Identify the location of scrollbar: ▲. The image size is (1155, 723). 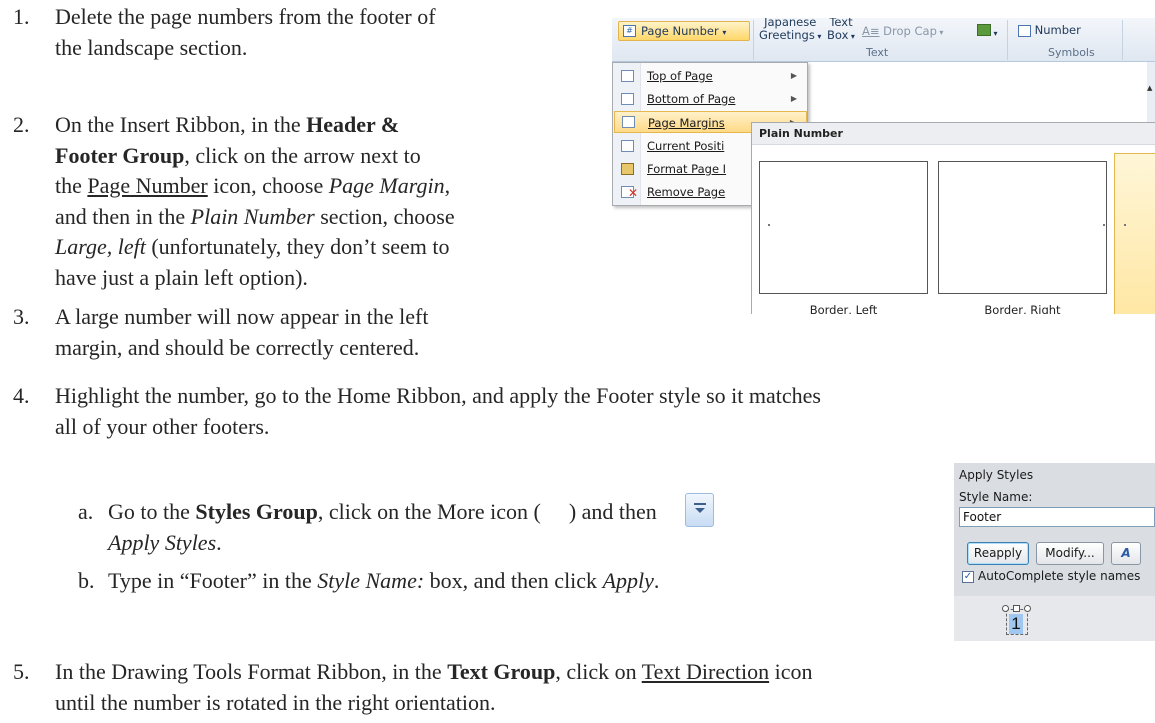
(1151, 92).